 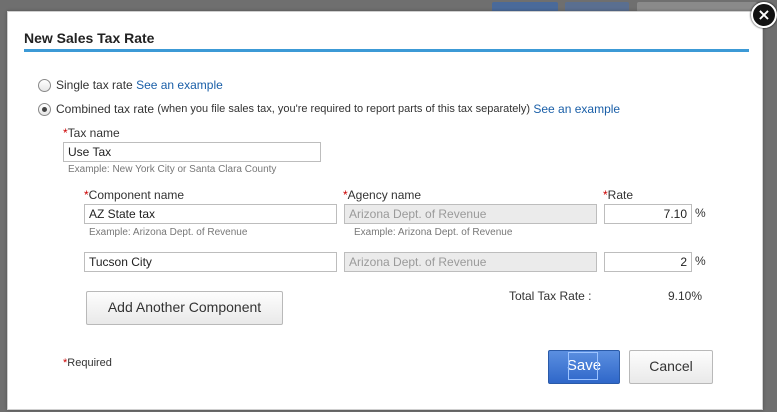 I want to click on tax-name-input, so click(x=192, y=152).